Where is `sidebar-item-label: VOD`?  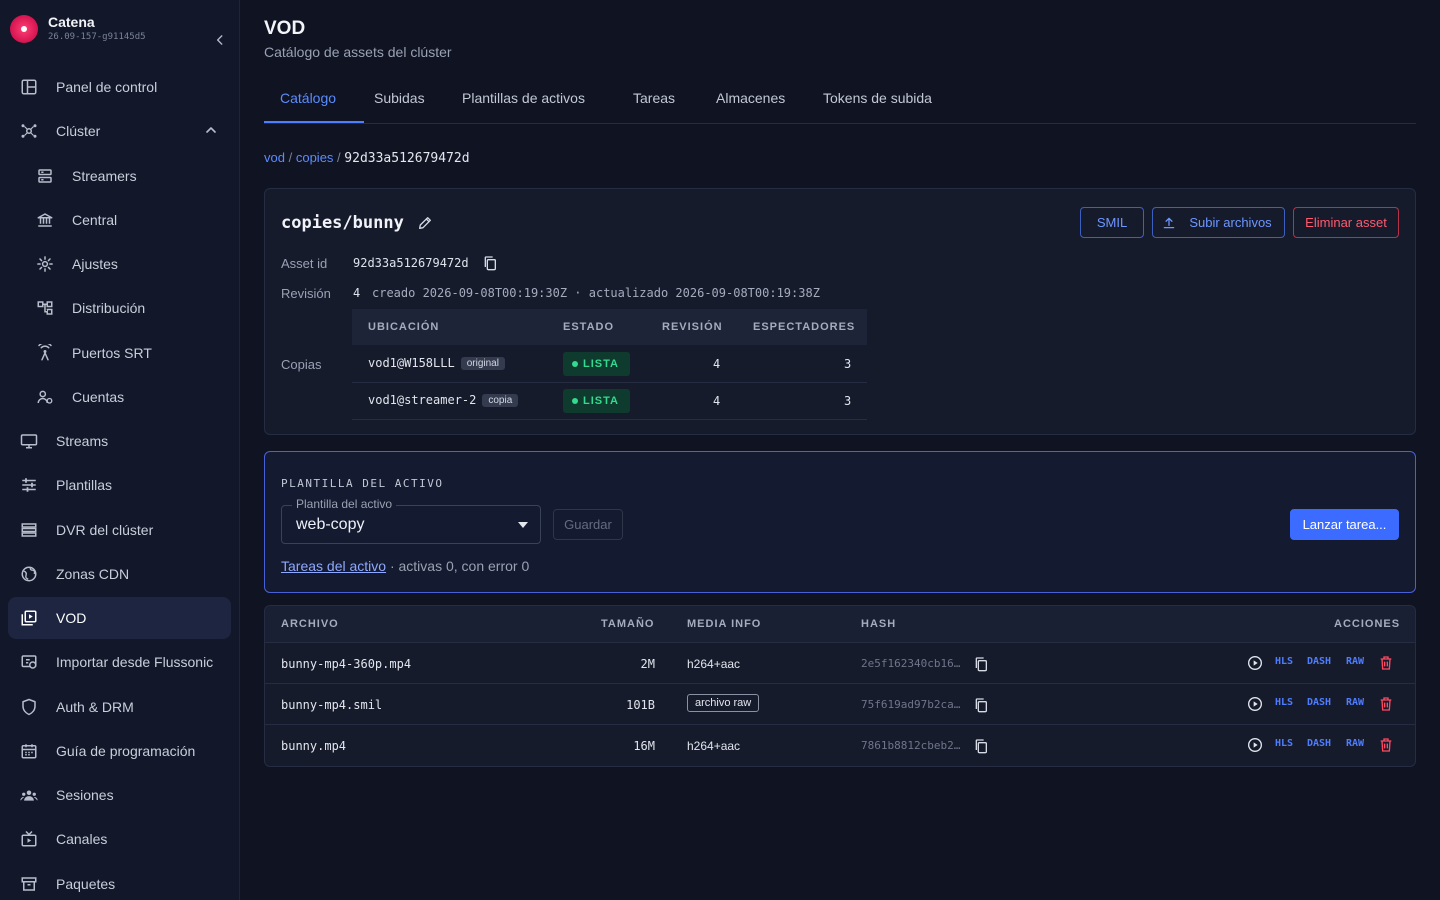 sidebar-item-label: VOD is located at coordinates (71, 618).